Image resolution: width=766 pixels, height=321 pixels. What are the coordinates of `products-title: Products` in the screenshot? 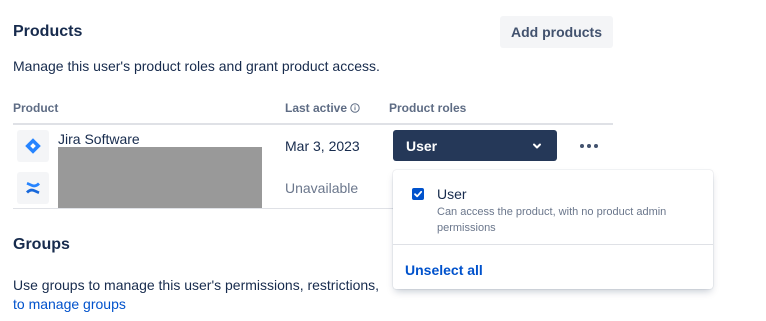 It's located at (48, 31).